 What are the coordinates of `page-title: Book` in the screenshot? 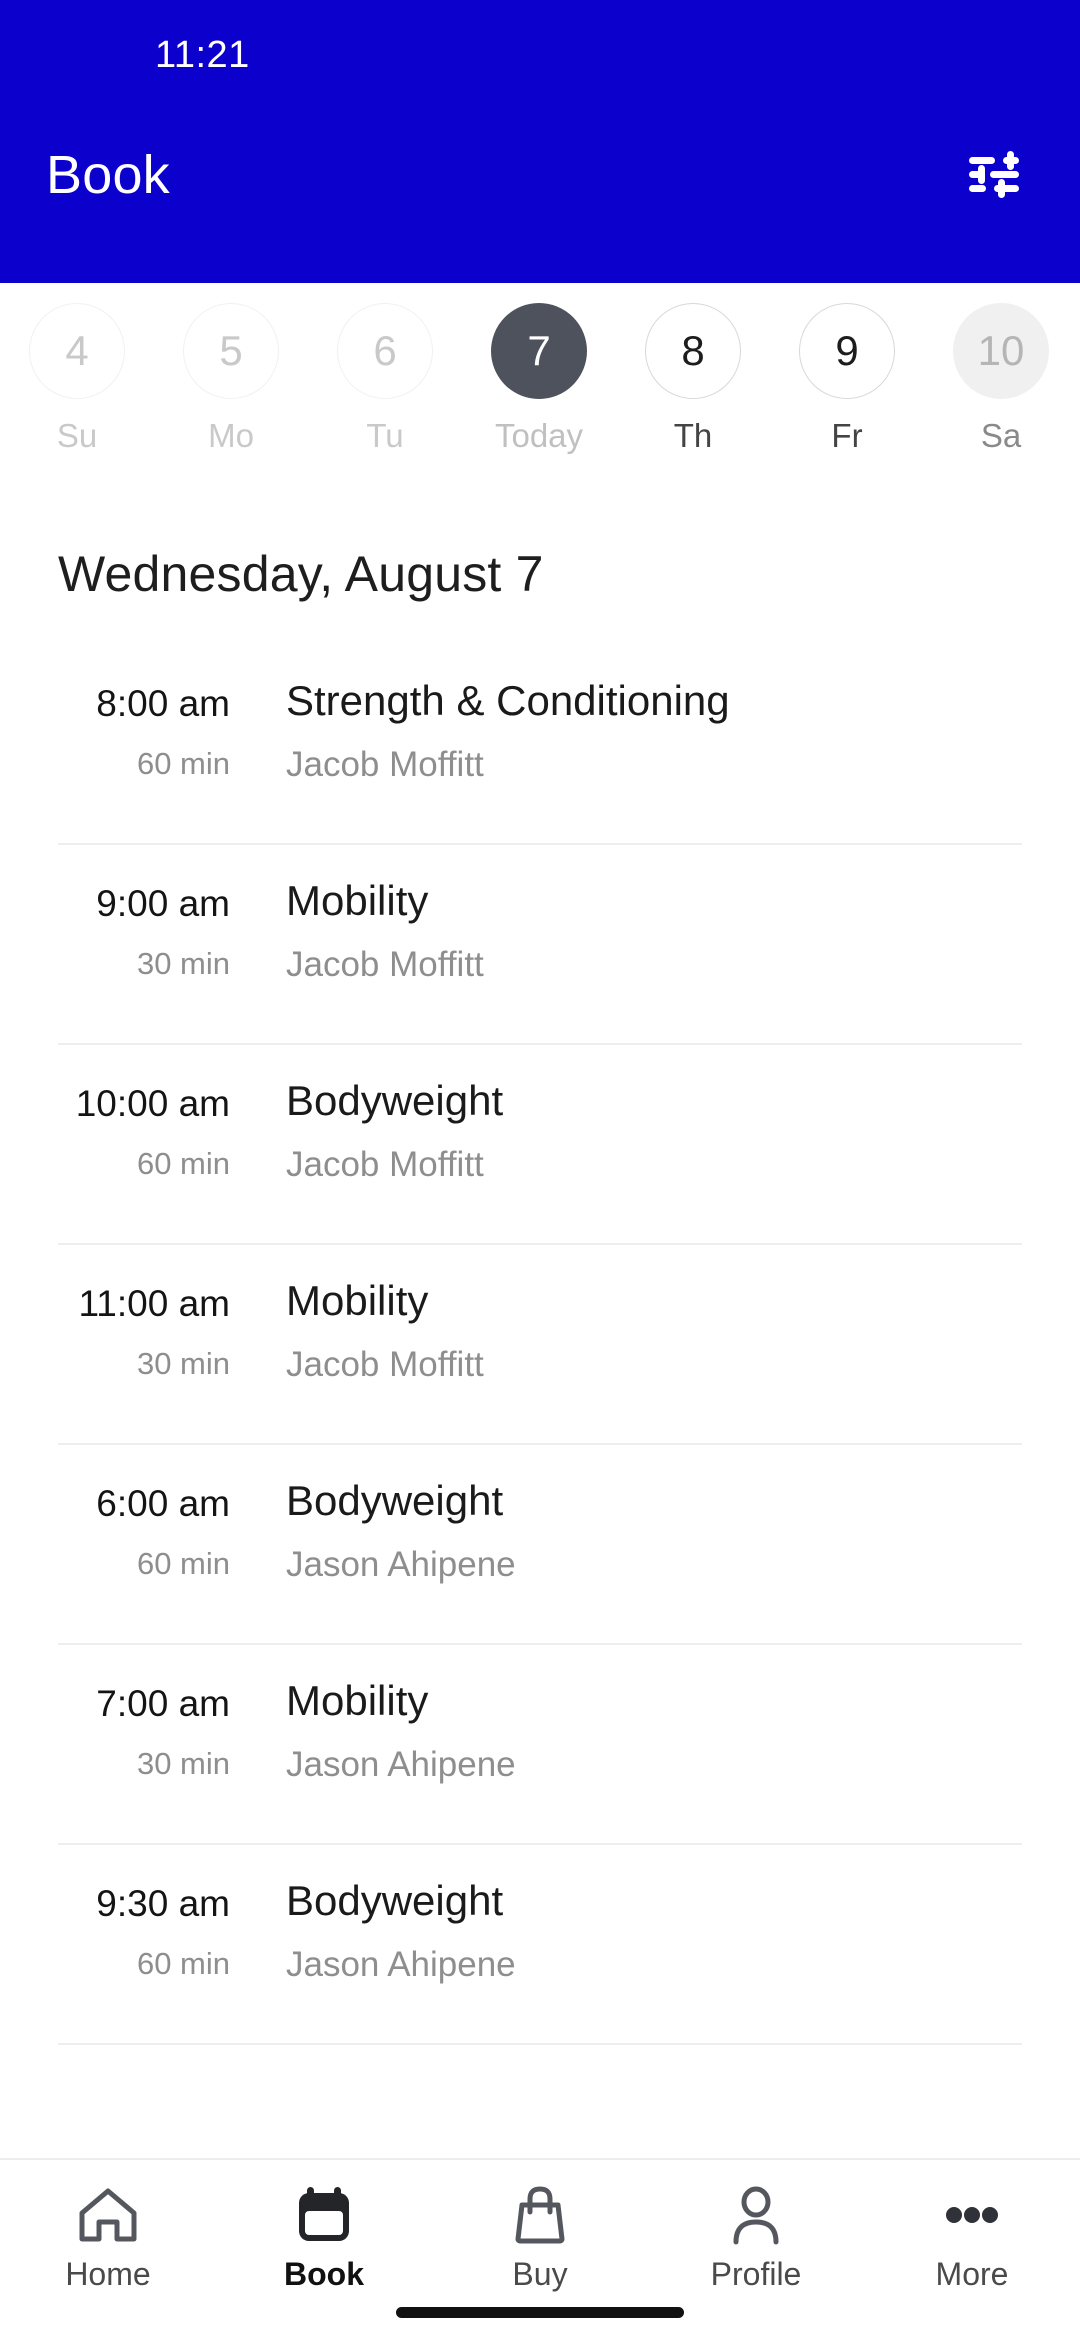 It's located at (108, 175).